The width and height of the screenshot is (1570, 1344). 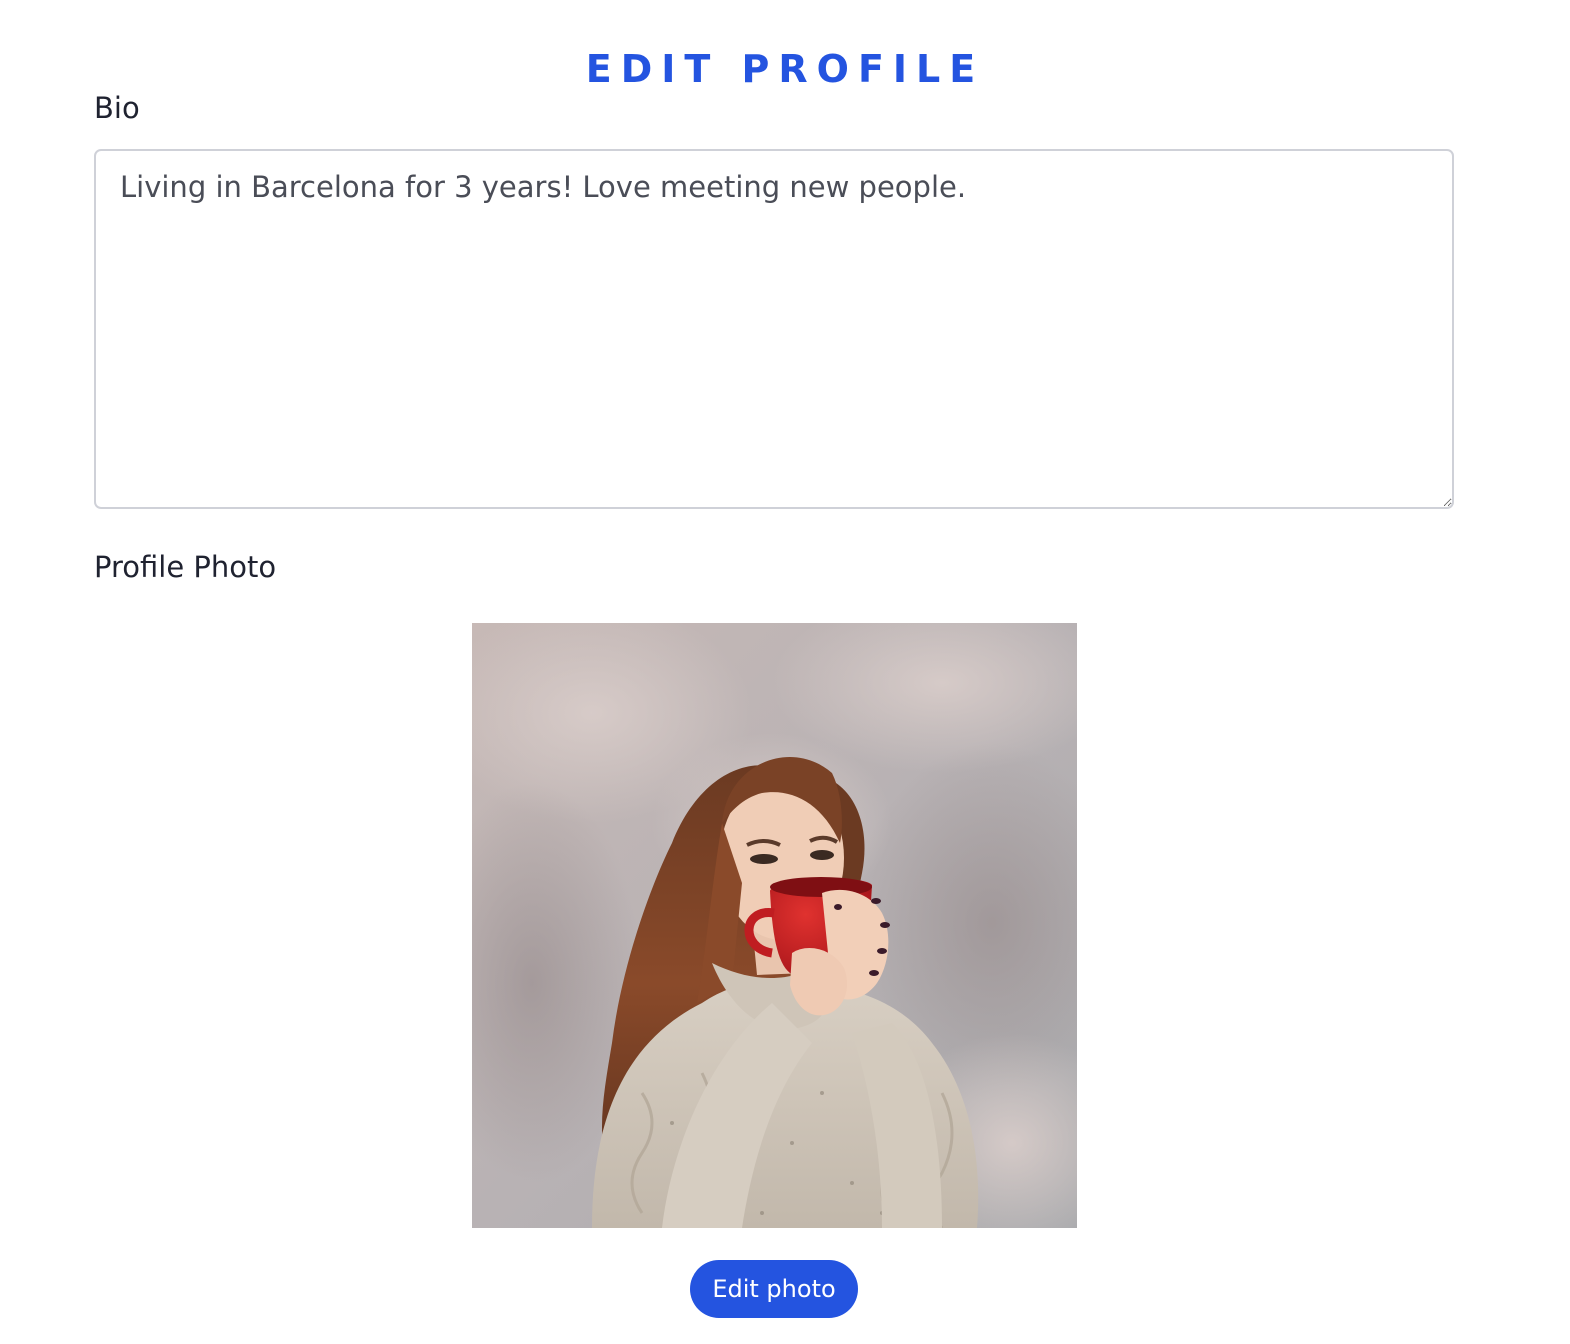 I want to click on profile-photo-label: Profile Photo, so click(x=185, y=567).